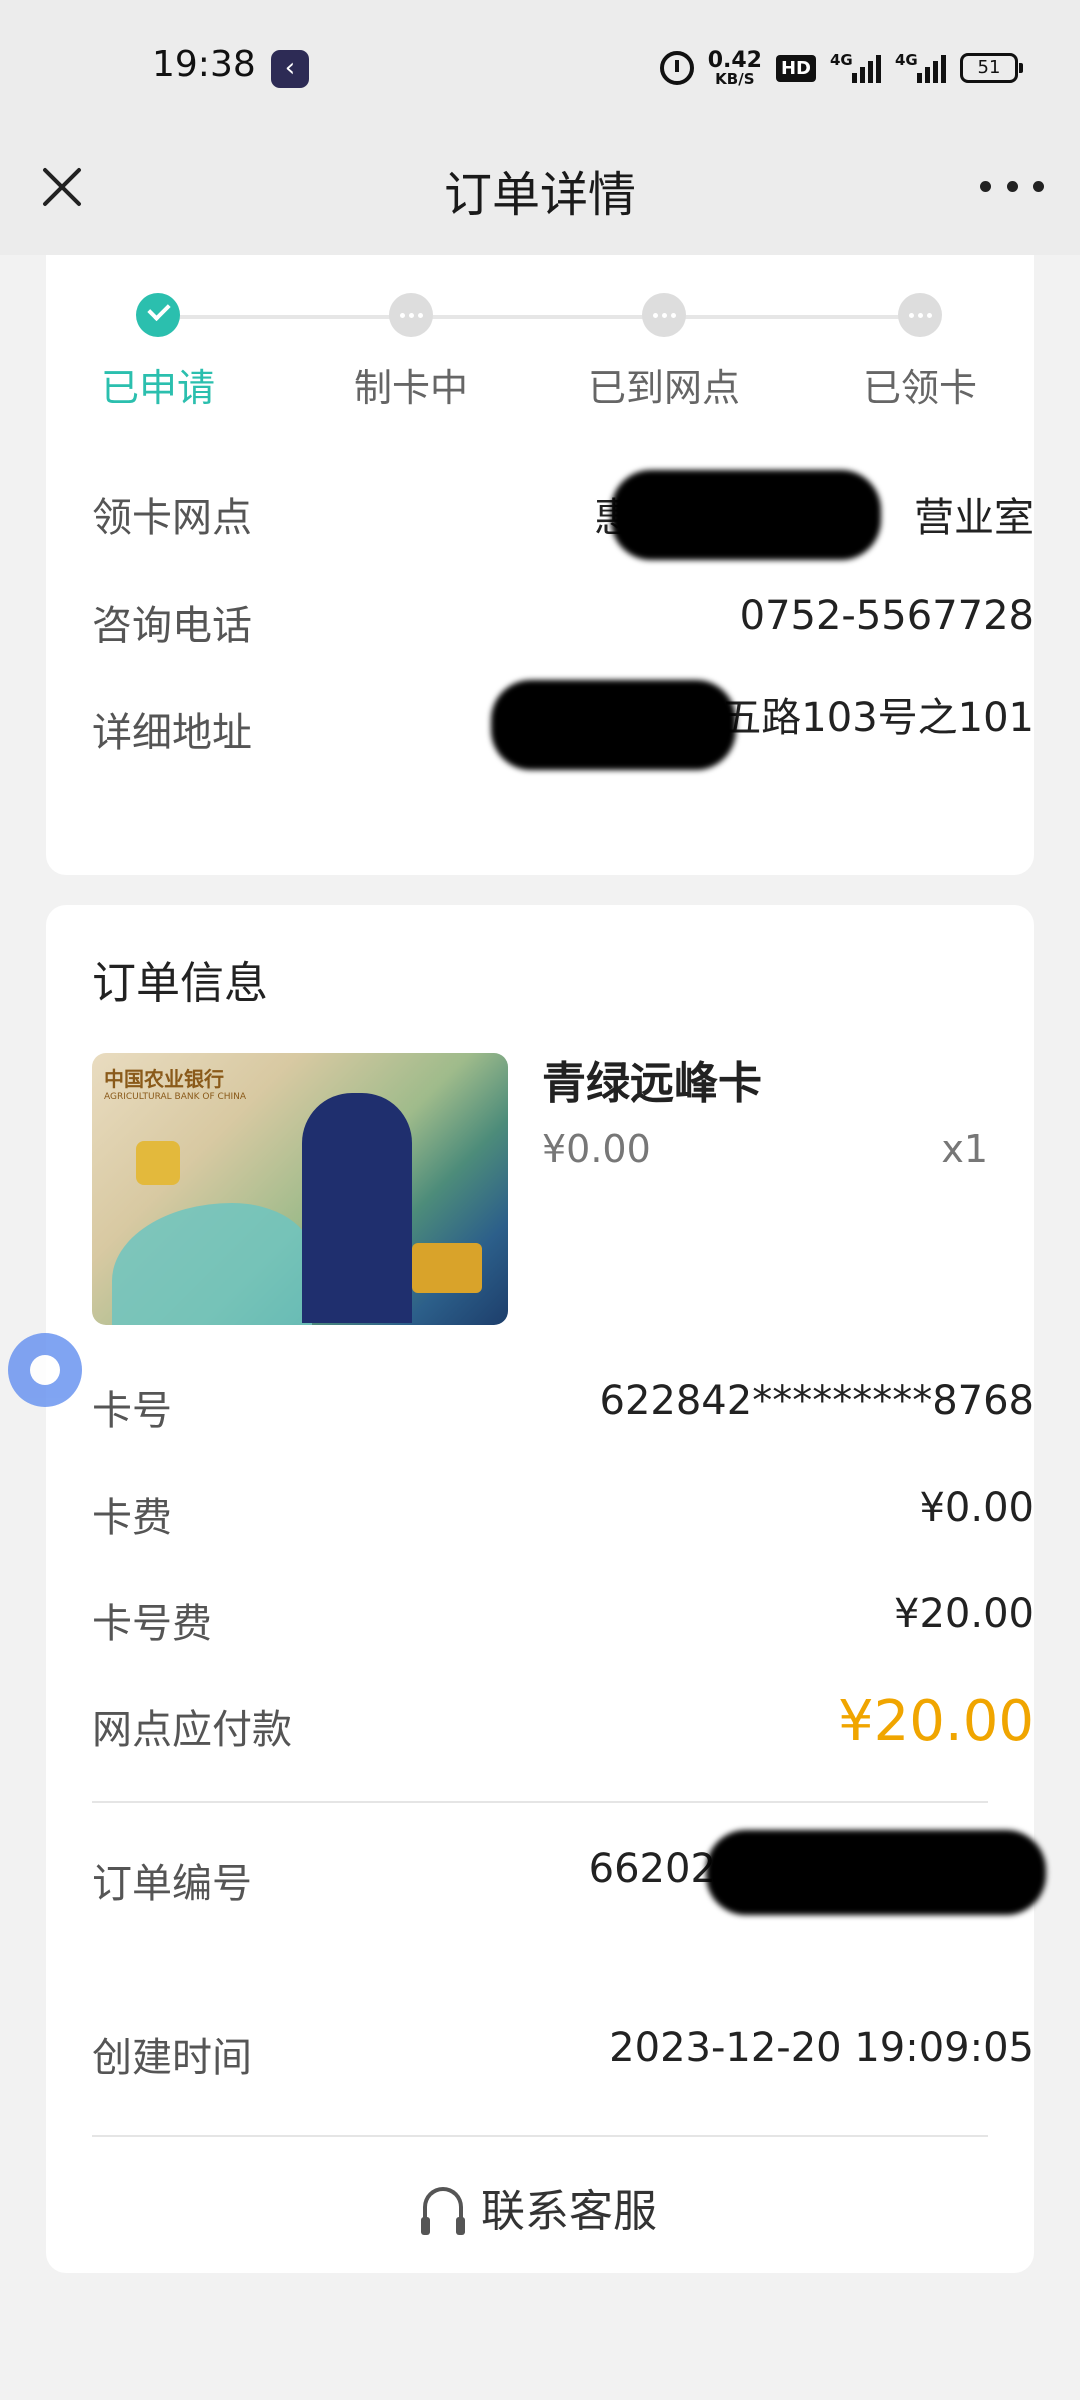  What do you see at coordinates (991, 68) in the screenshot?
I see `battery-icon: 51` at bounding box center [991, 68].